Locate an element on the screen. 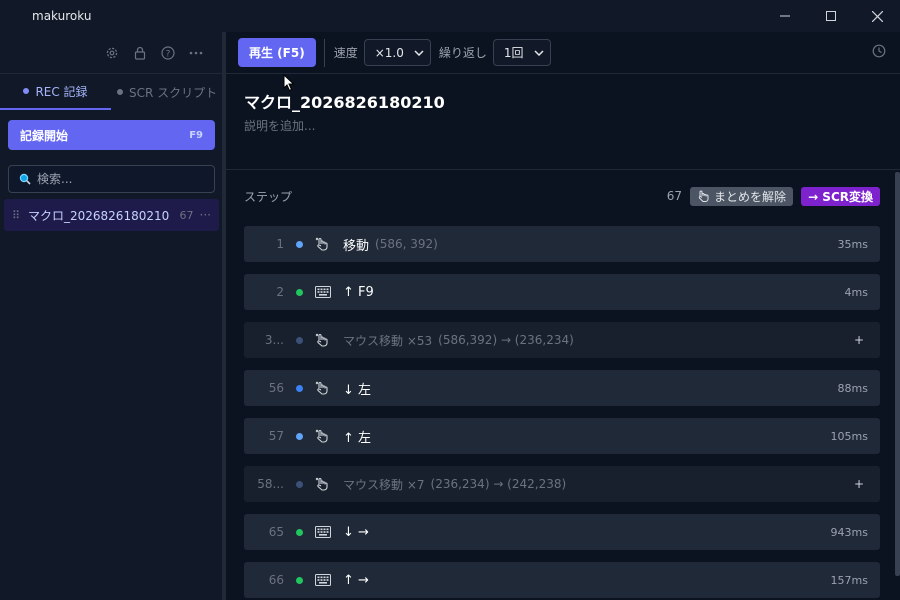  step-number: 2 is located at coordinates (280, 292).